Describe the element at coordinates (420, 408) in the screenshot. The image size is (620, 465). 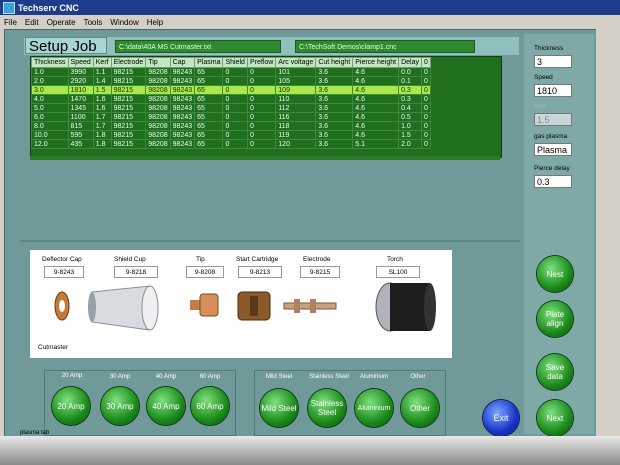
I see `other-material-button: Other` at that location.